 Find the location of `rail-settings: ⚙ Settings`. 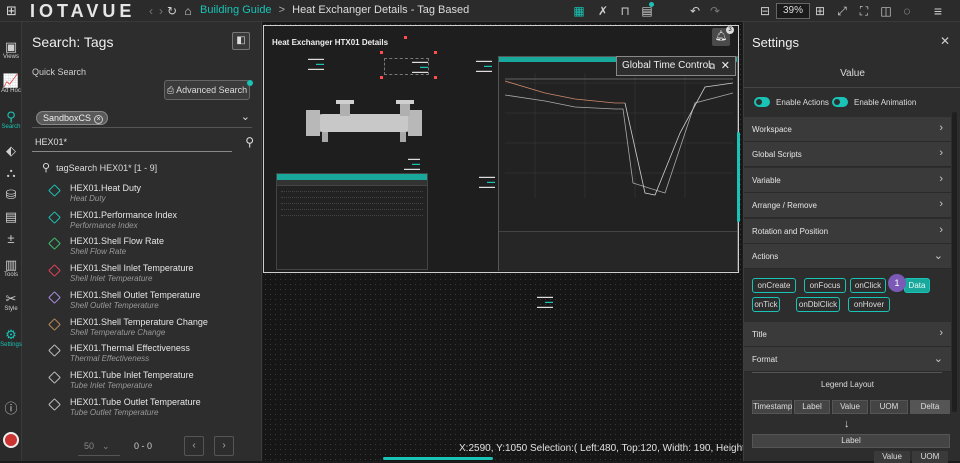

rail-settings: ⚙ Settings is located at coordinates (11, 338).